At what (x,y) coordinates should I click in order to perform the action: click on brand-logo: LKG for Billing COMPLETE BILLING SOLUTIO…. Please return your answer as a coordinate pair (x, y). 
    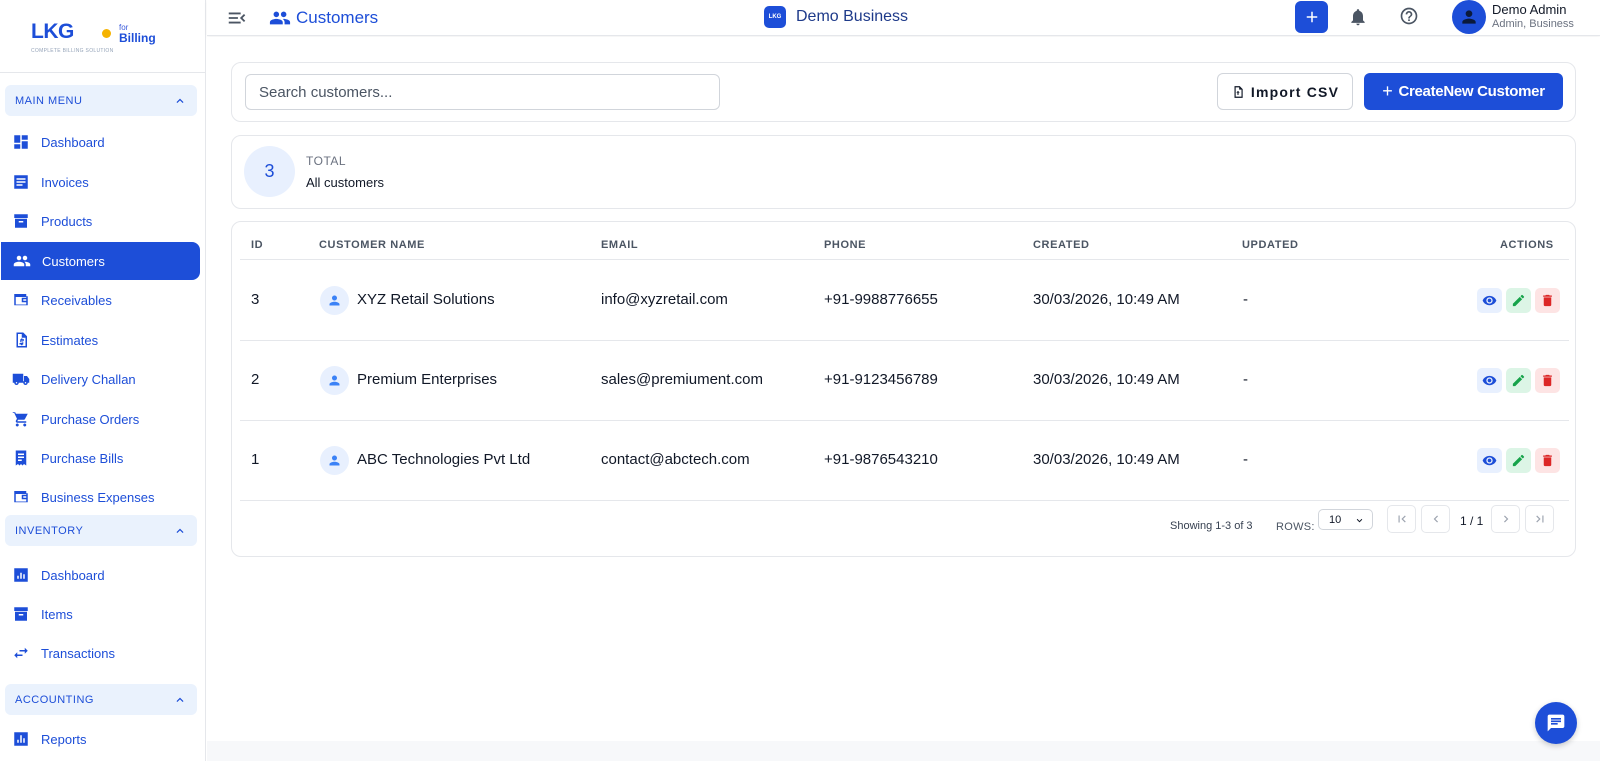
    Looking at the image, I should click on (102, 36).